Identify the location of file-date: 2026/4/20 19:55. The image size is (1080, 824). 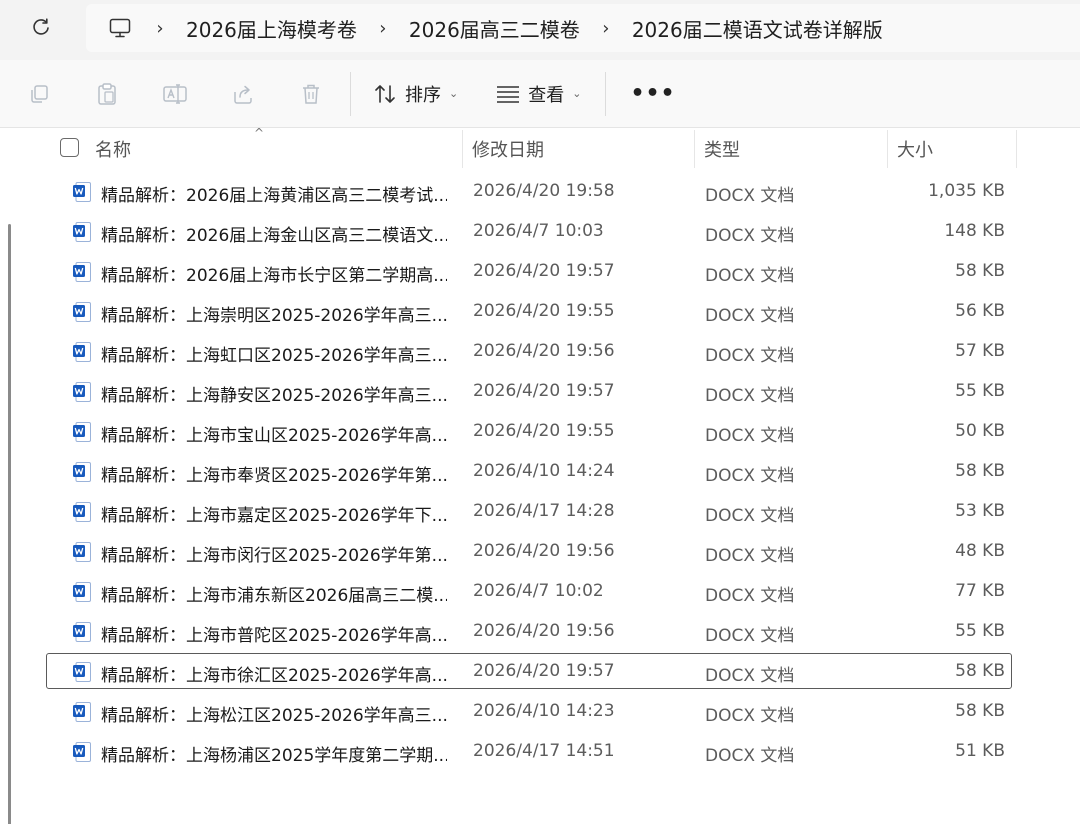
(544, 311).